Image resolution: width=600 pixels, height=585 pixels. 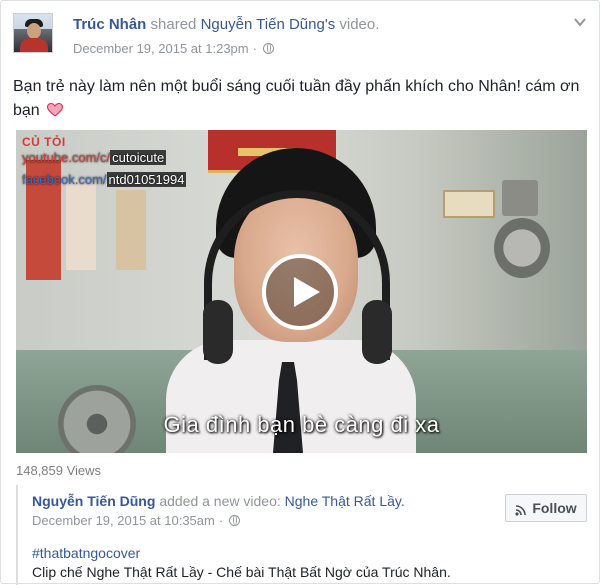 I want to click on shared-meta: December 19, 2015 at 10:35am ·, so click(x=136, y=520).